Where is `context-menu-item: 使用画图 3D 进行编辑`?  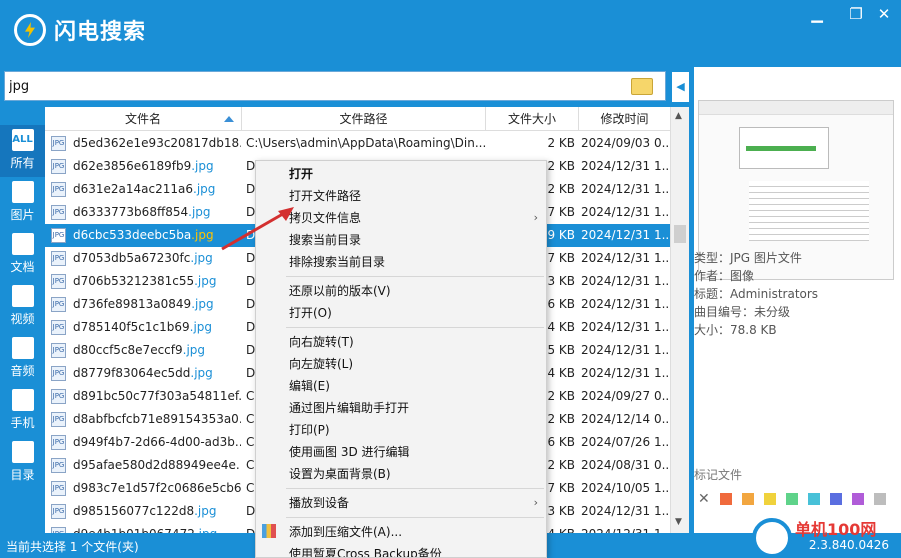 context-menu-item: 使用画图 3D 进行编辑 is located at coordinates (401, 452).